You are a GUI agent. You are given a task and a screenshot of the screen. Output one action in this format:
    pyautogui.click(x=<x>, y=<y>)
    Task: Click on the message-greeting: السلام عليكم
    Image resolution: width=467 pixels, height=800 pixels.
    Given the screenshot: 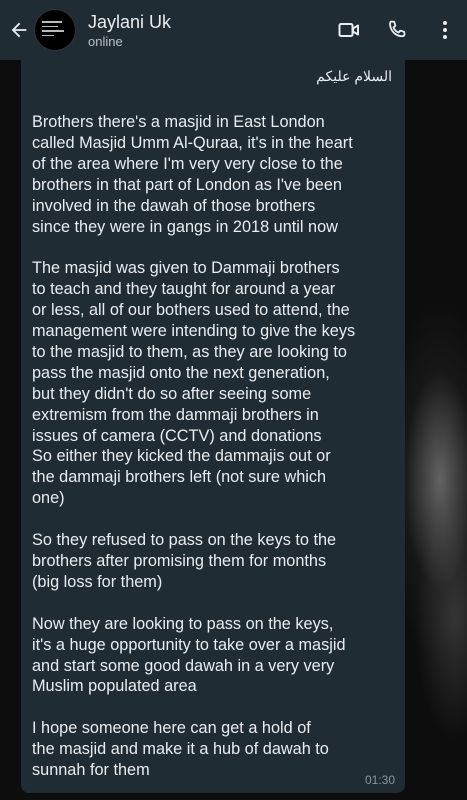 What is the action you would take?
    pyautogui.click(x=354, y=76)
    